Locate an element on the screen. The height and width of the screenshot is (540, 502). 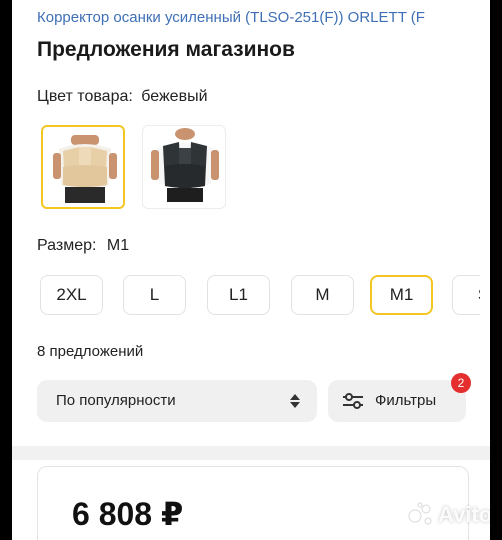
size-option-s: S is located at coordinates (466, 295).